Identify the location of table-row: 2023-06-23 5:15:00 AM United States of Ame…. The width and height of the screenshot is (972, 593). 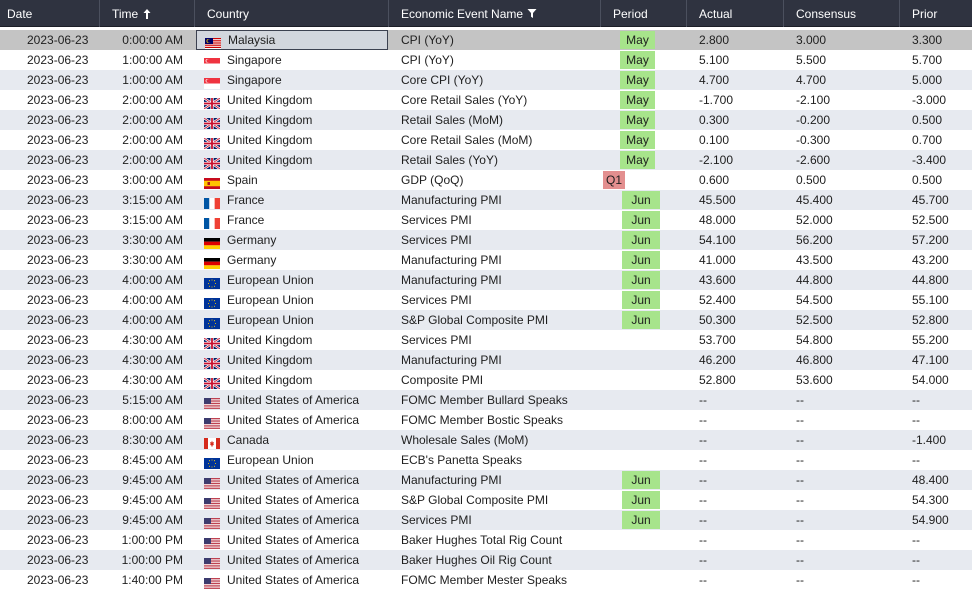
(486, 400).